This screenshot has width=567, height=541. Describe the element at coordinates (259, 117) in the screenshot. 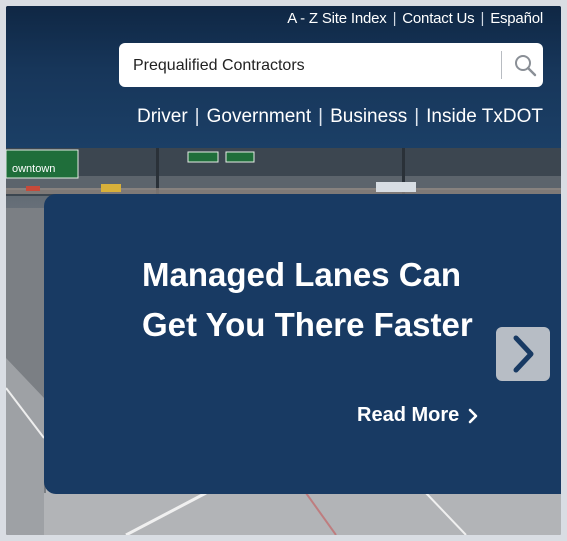

I see `nav-government: Government` at that location.